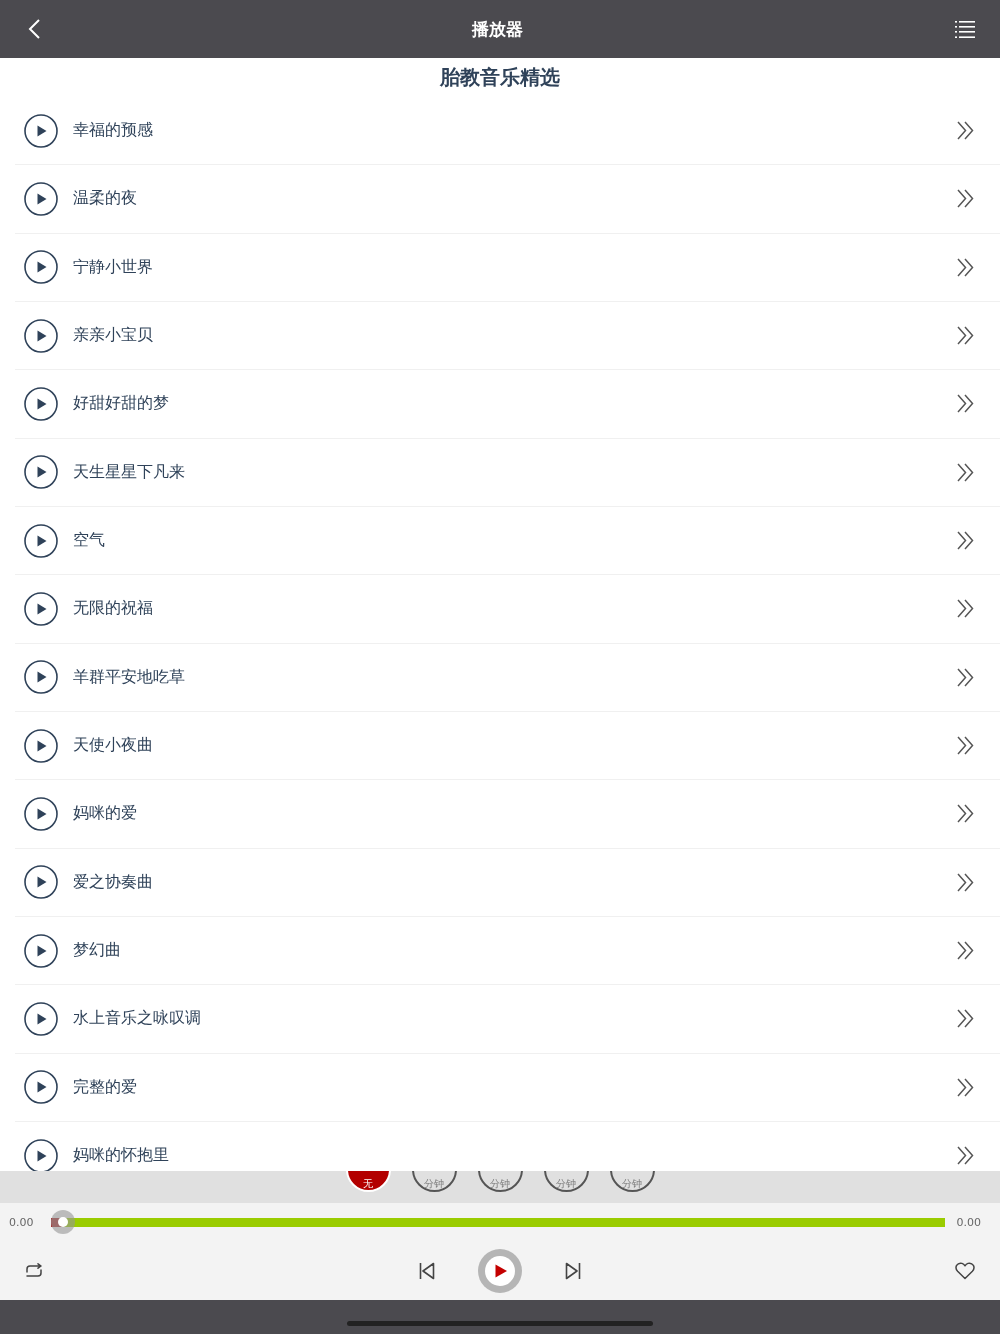  I want to click on track-title: 爱之协奏曲, so click(113, 882).